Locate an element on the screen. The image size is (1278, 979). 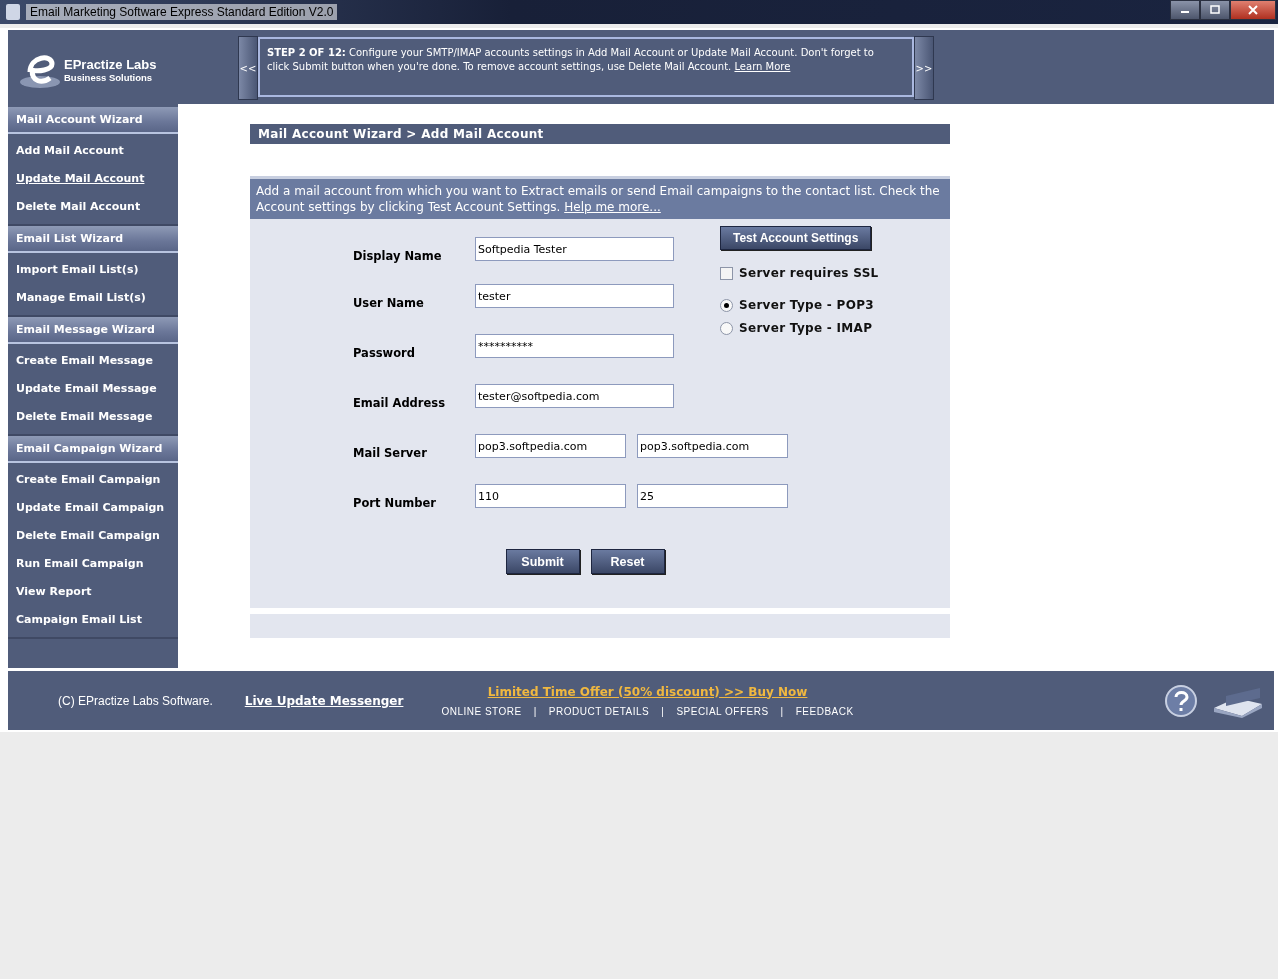
sidebar-item: Create Email Message is located at coordinates (93, 361).